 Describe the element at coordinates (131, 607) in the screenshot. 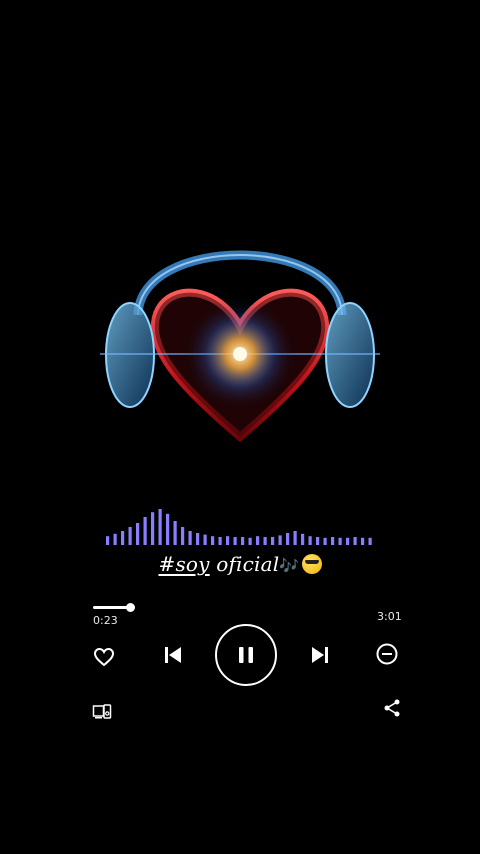

I see `progress-handle` at that location.